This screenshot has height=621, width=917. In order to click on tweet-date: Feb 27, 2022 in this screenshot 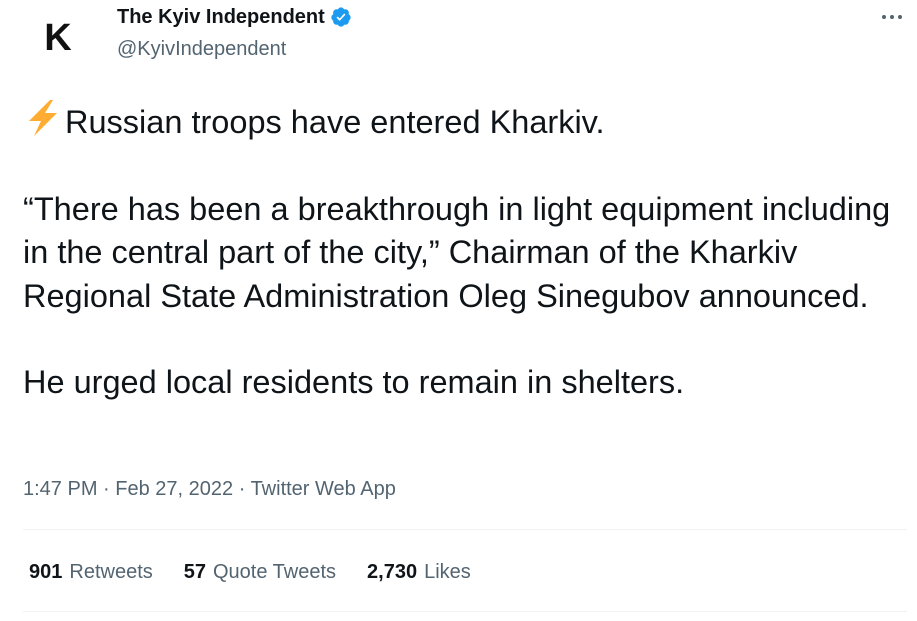, I will do `click(174, 489)`.